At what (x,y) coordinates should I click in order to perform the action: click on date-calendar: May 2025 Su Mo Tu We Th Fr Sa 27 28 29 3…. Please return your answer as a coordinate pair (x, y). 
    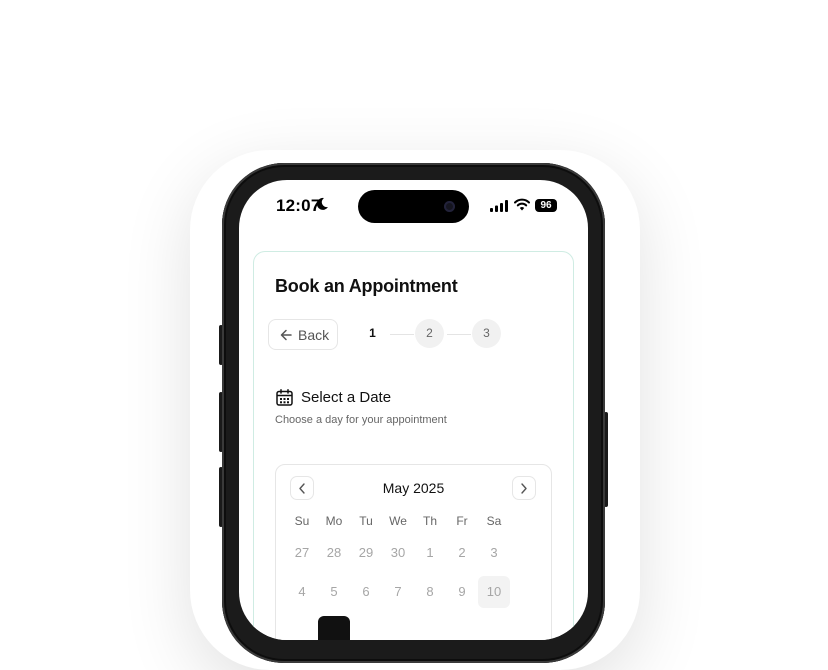
    Looking at the image, I should click on (413, 552).